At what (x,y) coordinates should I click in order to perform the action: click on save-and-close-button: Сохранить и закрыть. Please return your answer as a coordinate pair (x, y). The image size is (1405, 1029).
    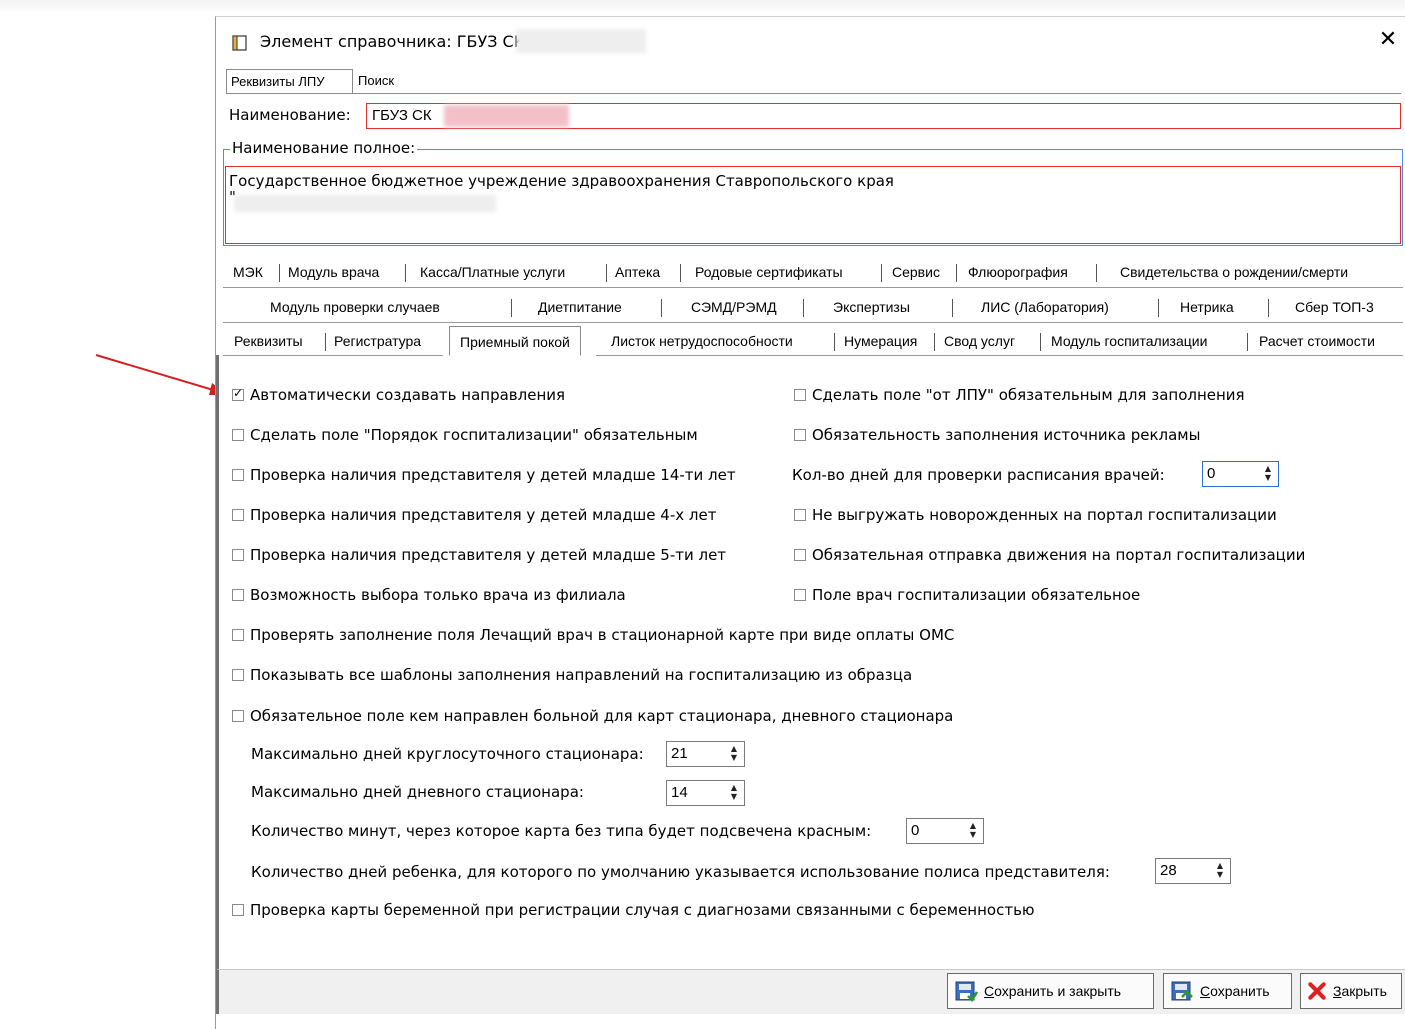
    Looking at the image, I should click on (1050, 991).